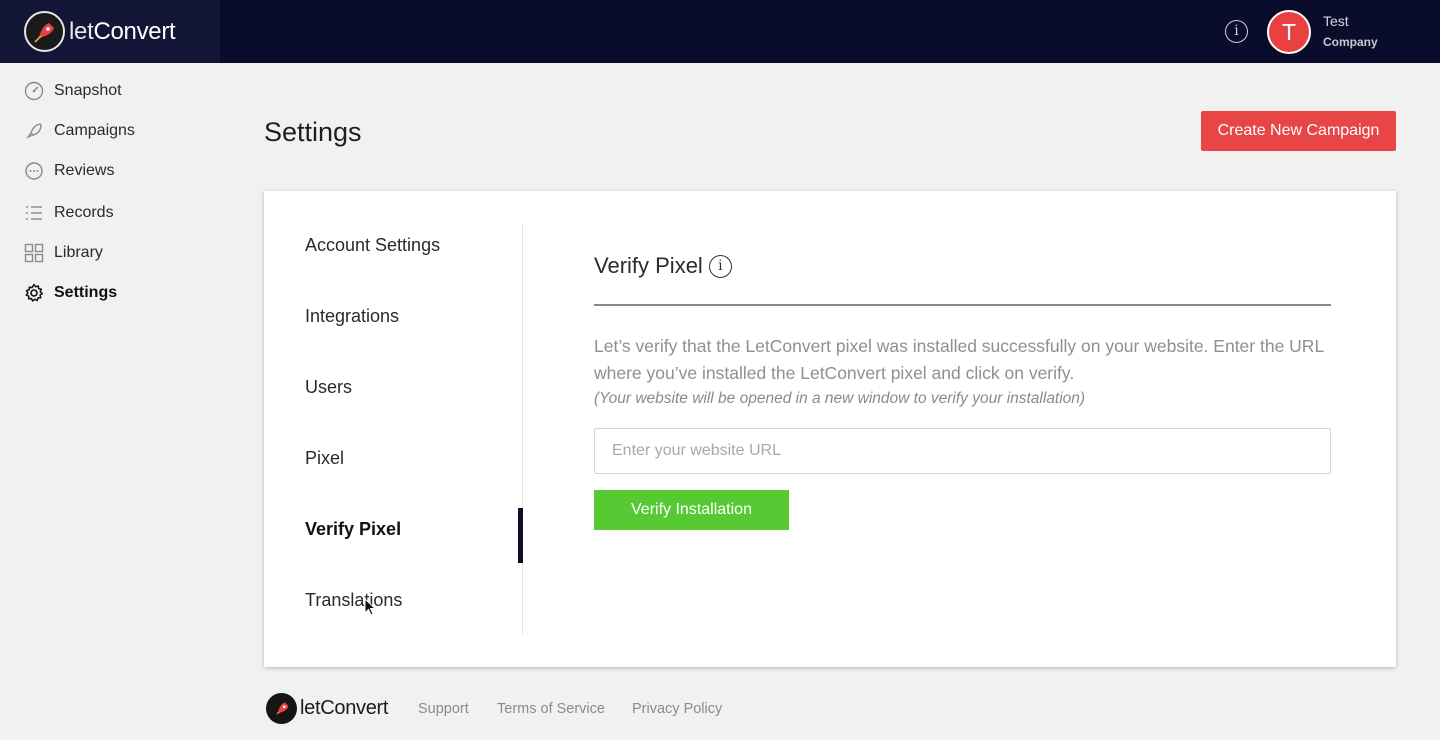  I want to click on avatar: T, so click(1289, 32).